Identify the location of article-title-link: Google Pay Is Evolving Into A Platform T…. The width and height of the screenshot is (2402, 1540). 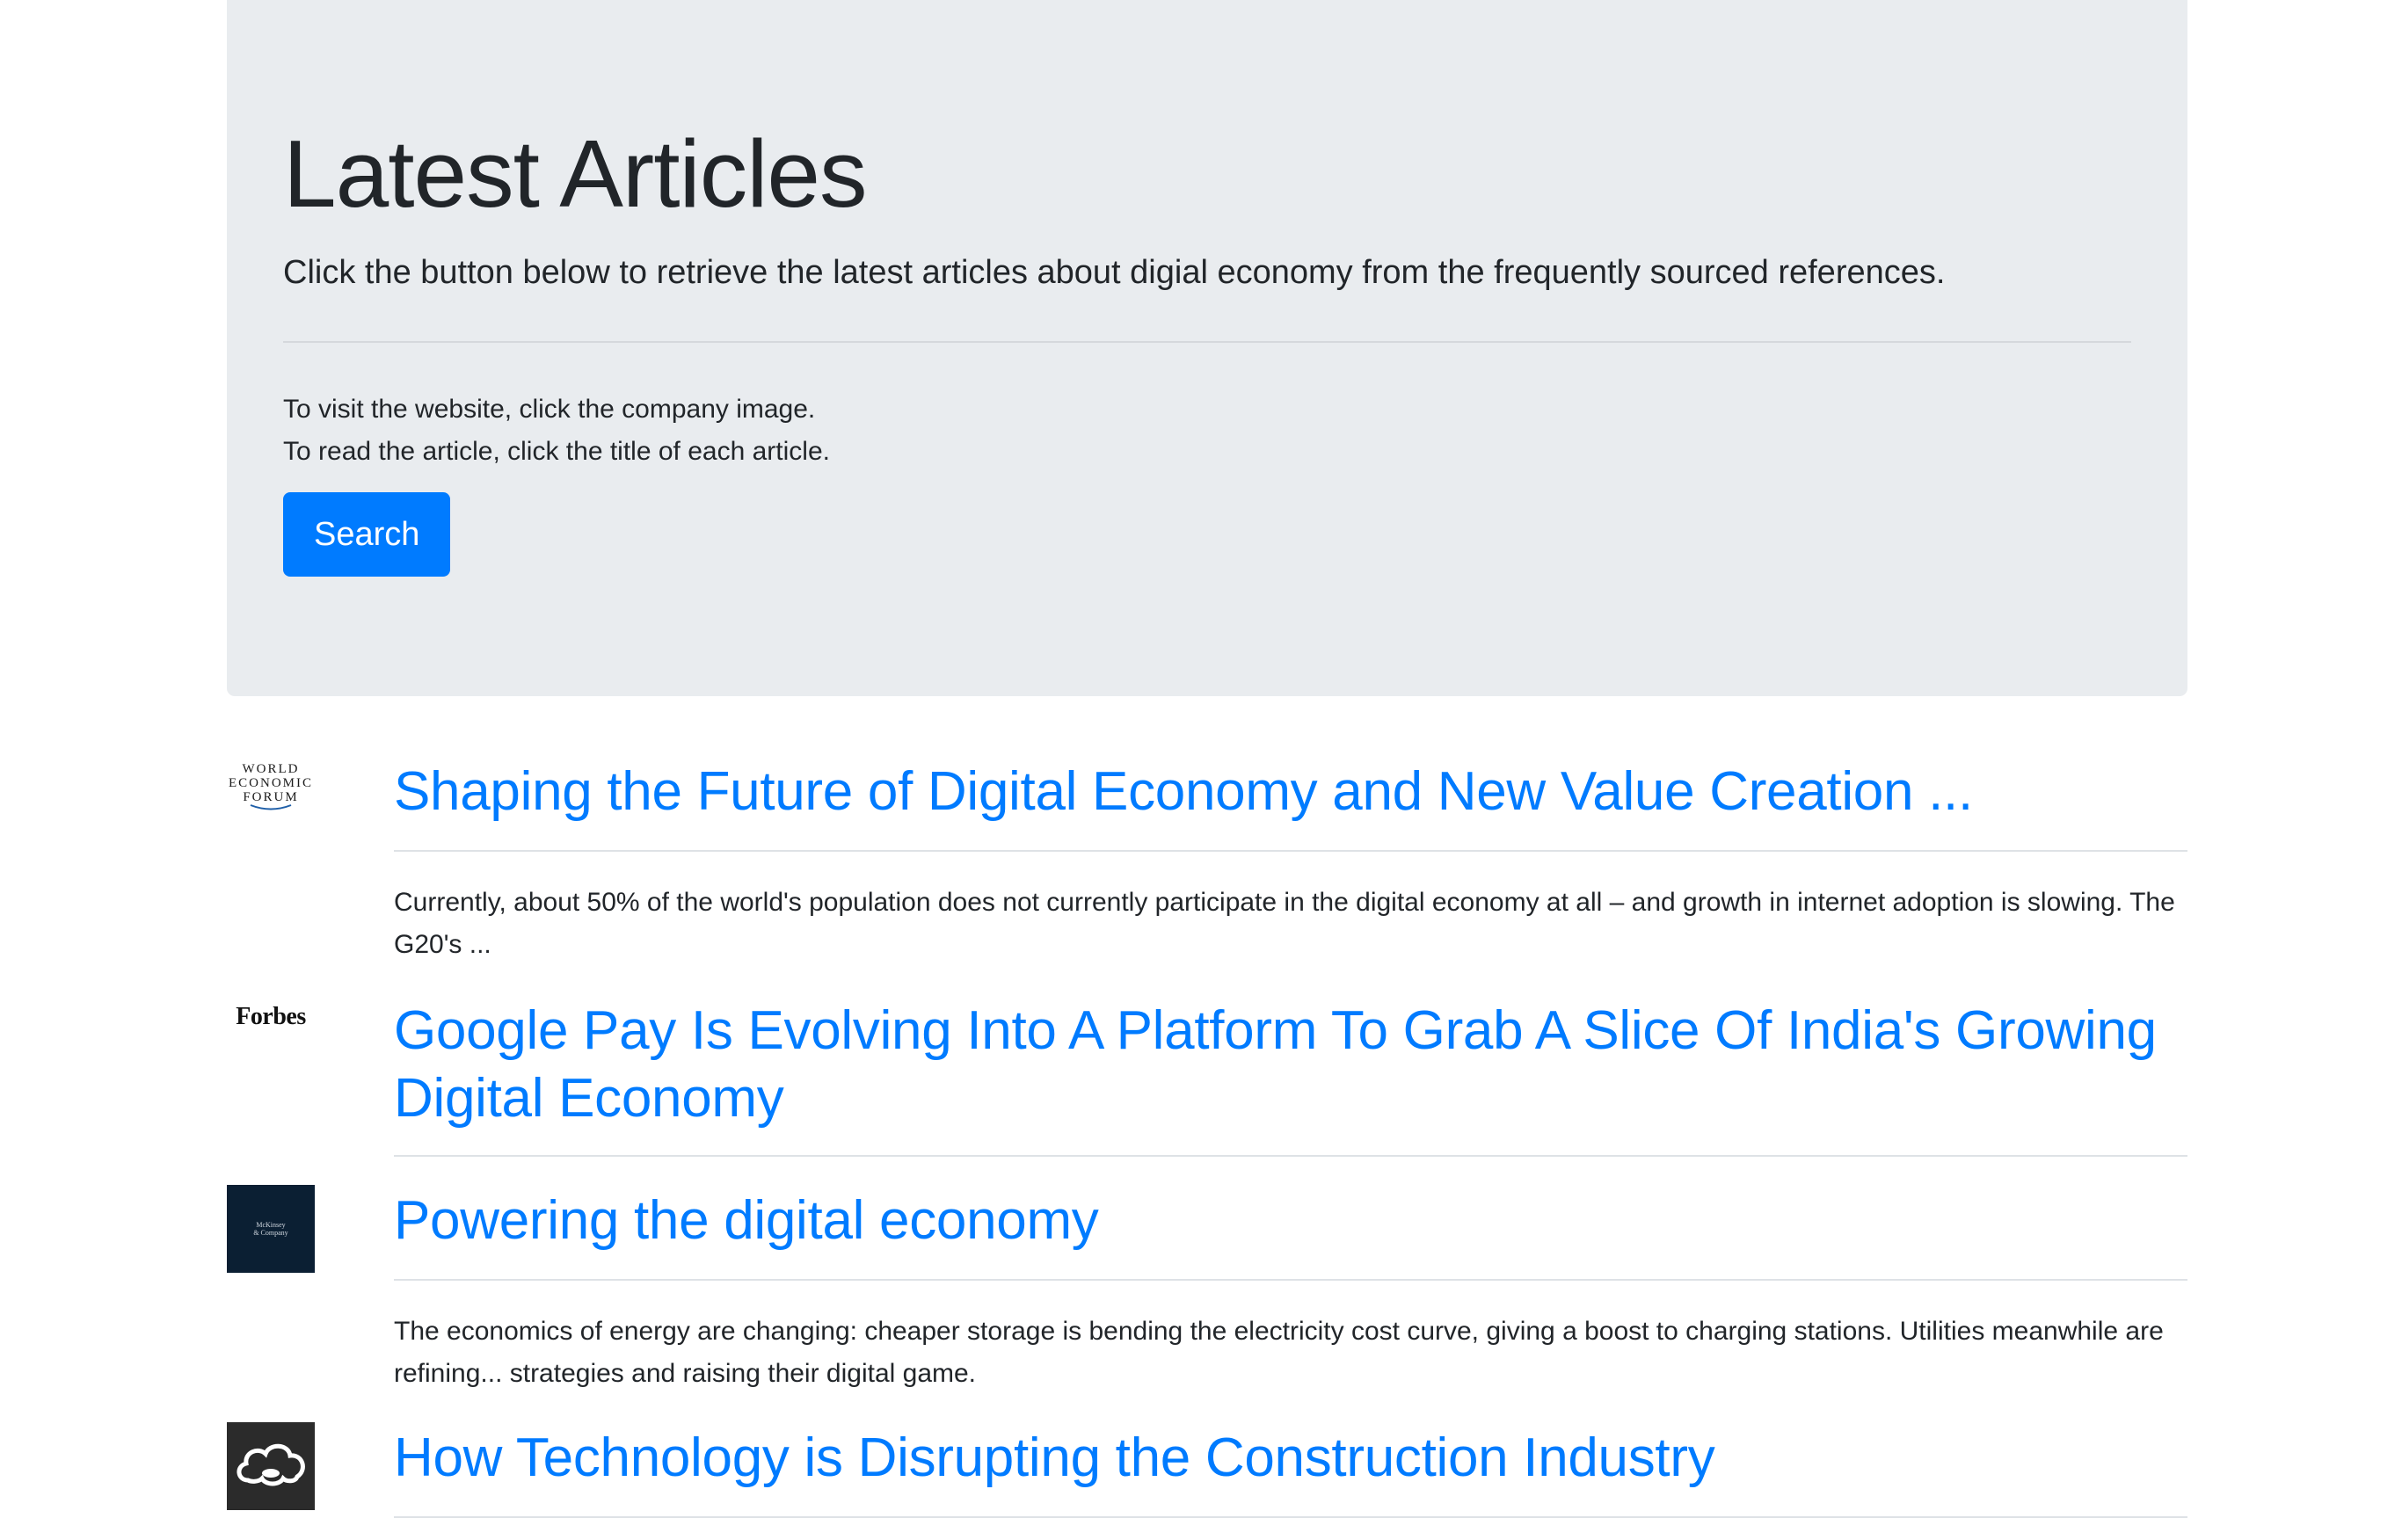
(1290, 1075).